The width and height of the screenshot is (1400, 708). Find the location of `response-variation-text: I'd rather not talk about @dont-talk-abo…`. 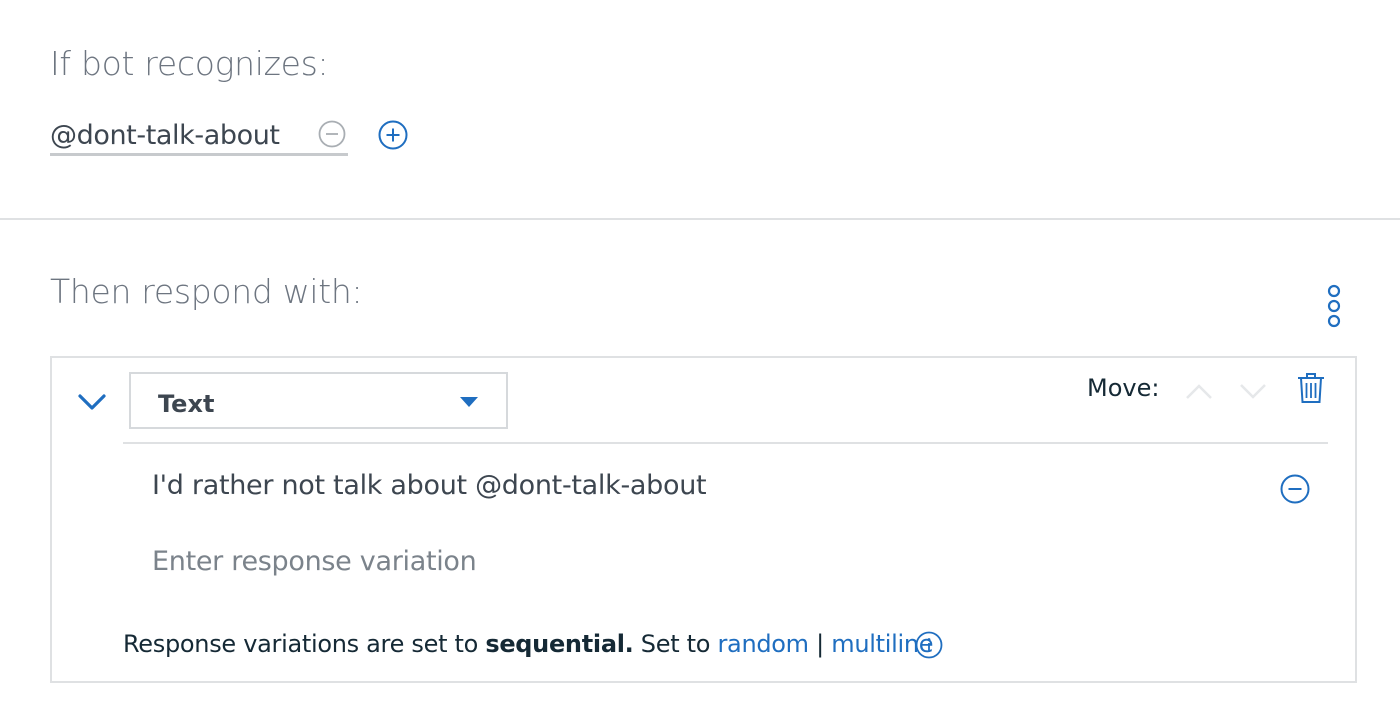

response-variation-text: I'd rather not talk about @dont-talk-abo… is located at coordinates (429, 485).